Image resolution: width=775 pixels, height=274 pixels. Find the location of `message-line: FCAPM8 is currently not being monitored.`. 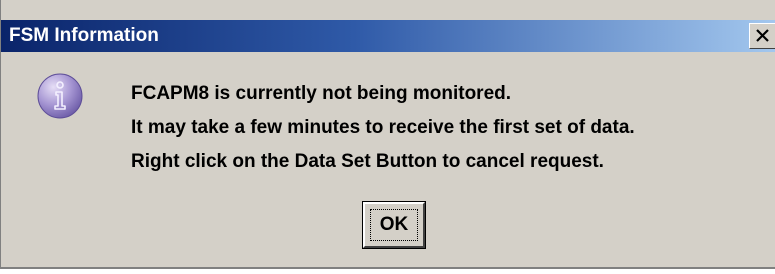

message-line: FCAPM8 is currently not being monitored. is located at coordinates (321, 93).